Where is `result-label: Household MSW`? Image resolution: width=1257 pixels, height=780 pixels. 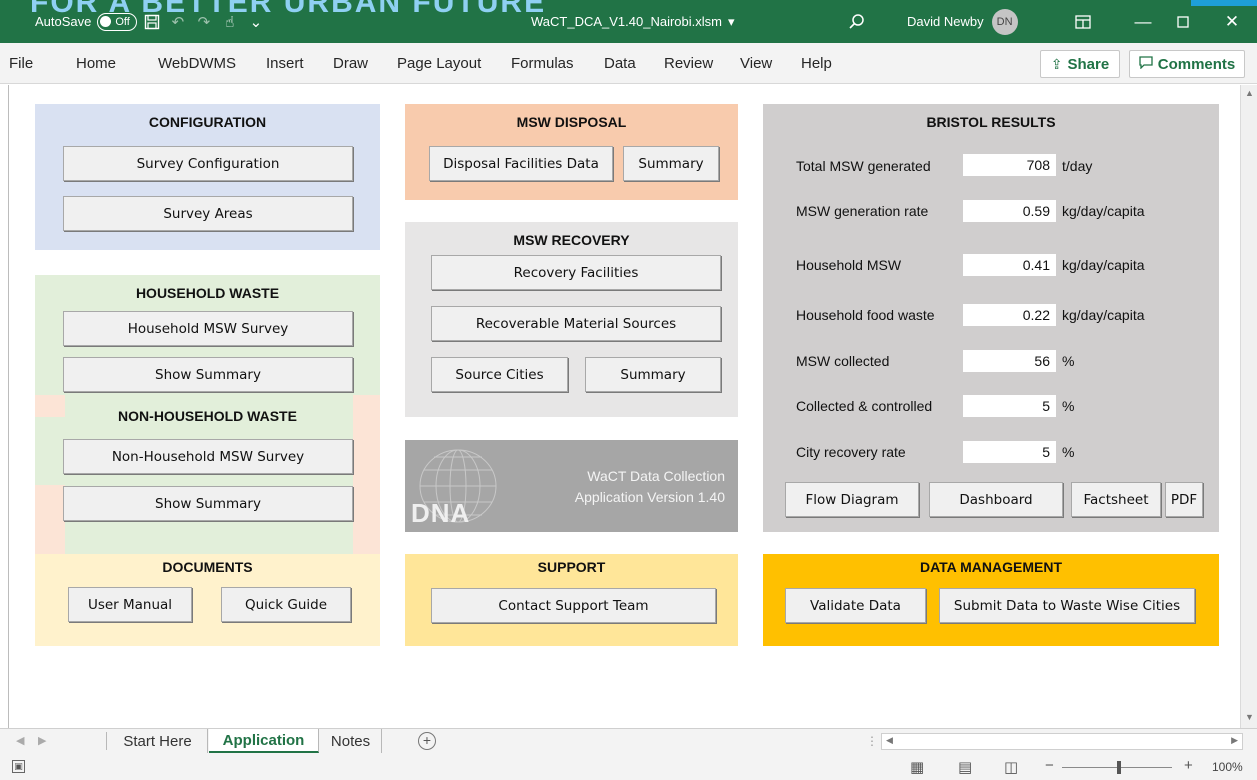
result-label: Household MSW is located at coordinates (849, 265).